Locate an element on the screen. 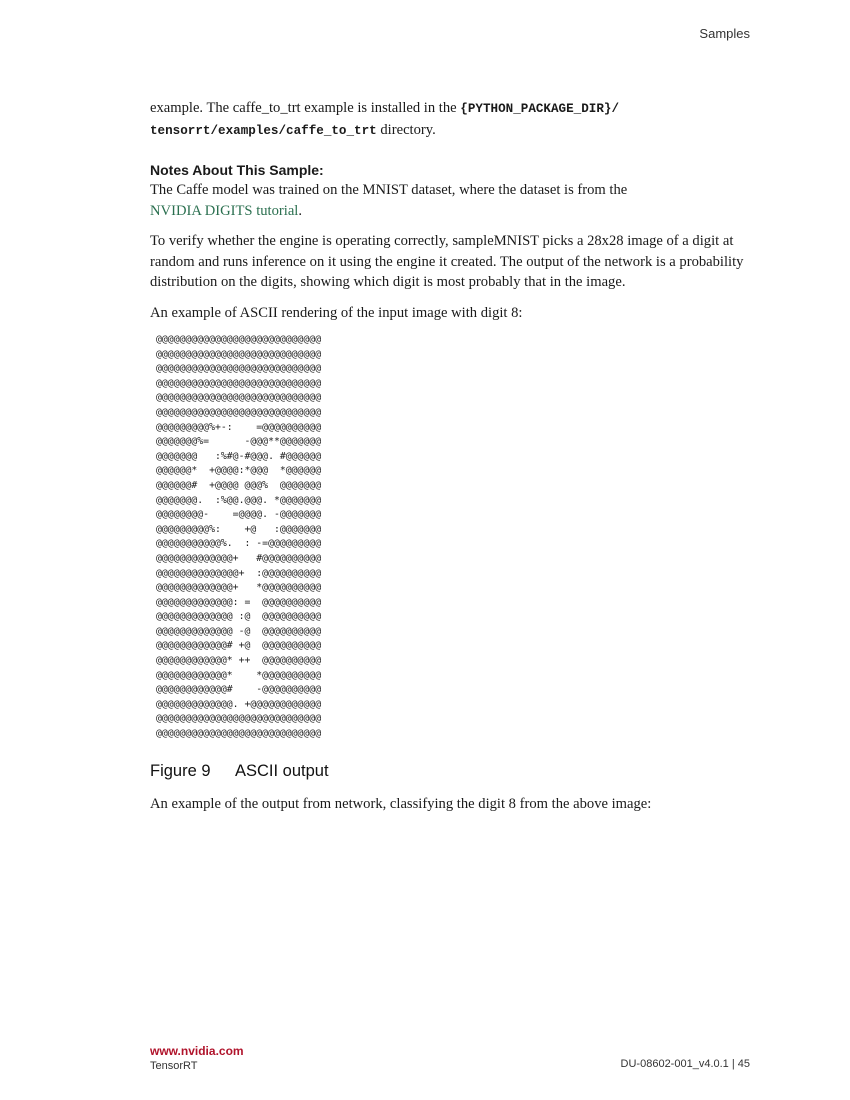 The width and height of the screenshot is (850, 1100). examples-path-code: tensorrt/examples/caffe_to_trt is located at coordinates (263, 130).